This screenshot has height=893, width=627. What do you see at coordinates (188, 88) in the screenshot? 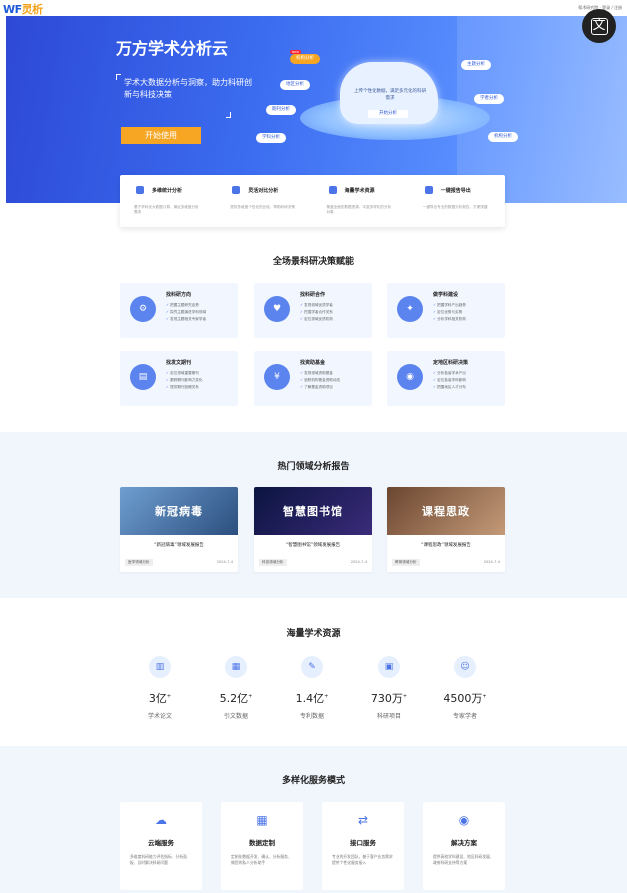
I see `hero-subtitle: 学术大数据分析与洞察，助力科研创新与科技决策` at bounding box center [188, 88].